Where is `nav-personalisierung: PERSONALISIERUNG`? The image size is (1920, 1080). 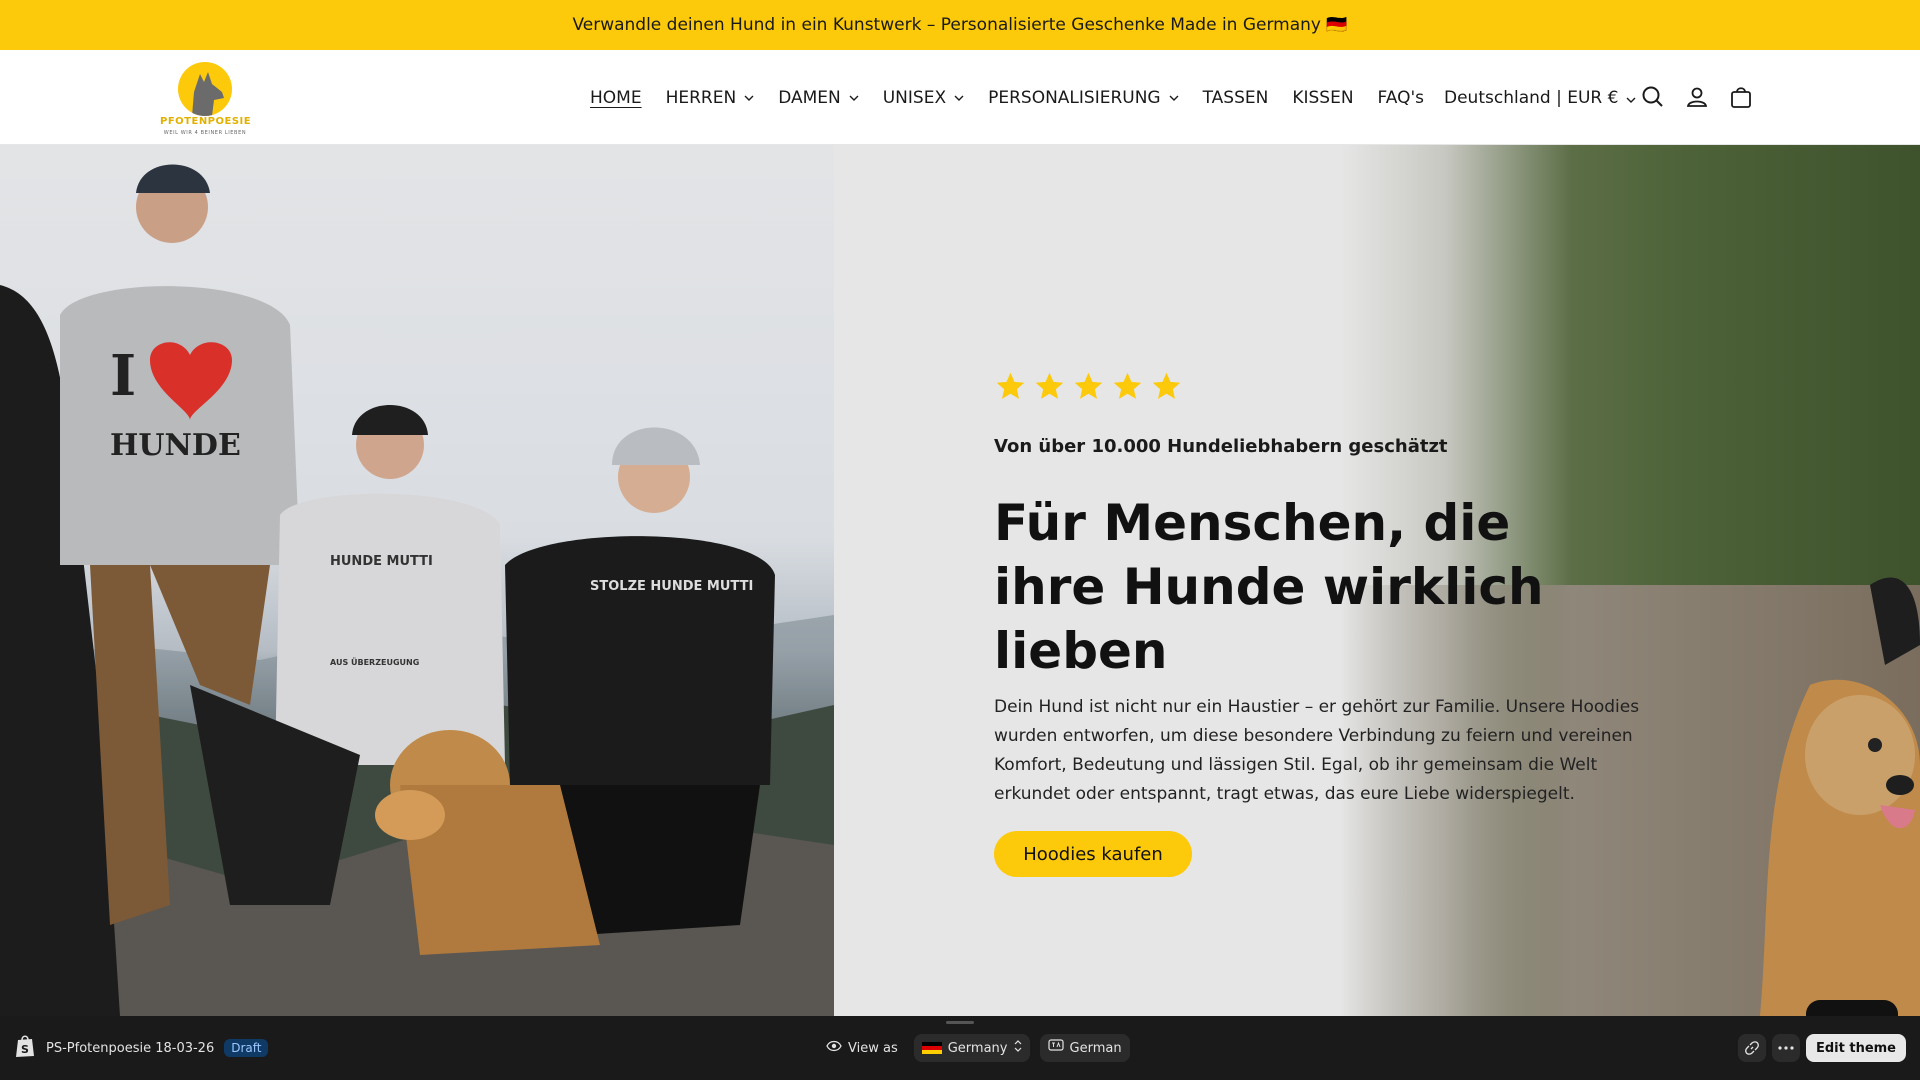 nav-personalisierung: PERSONALISIERUNG is located at coordinates (1083, 98).